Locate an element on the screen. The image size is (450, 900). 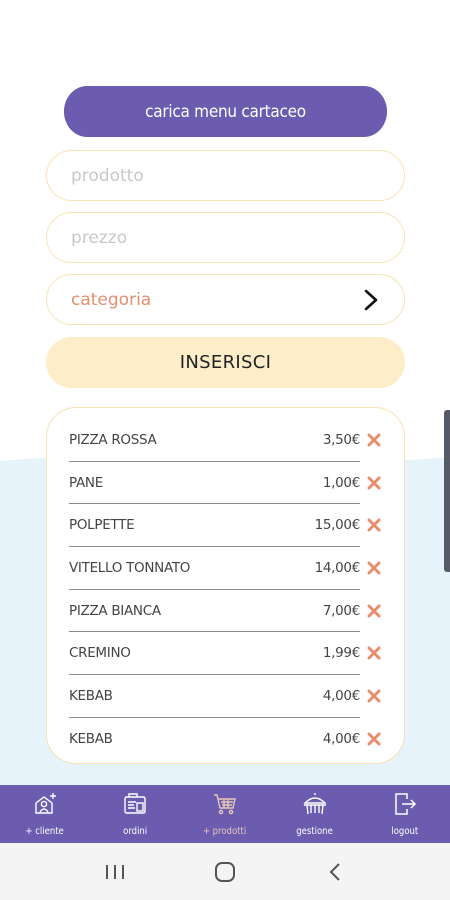
tab-logout: logout is located at coordinates (405, 814).